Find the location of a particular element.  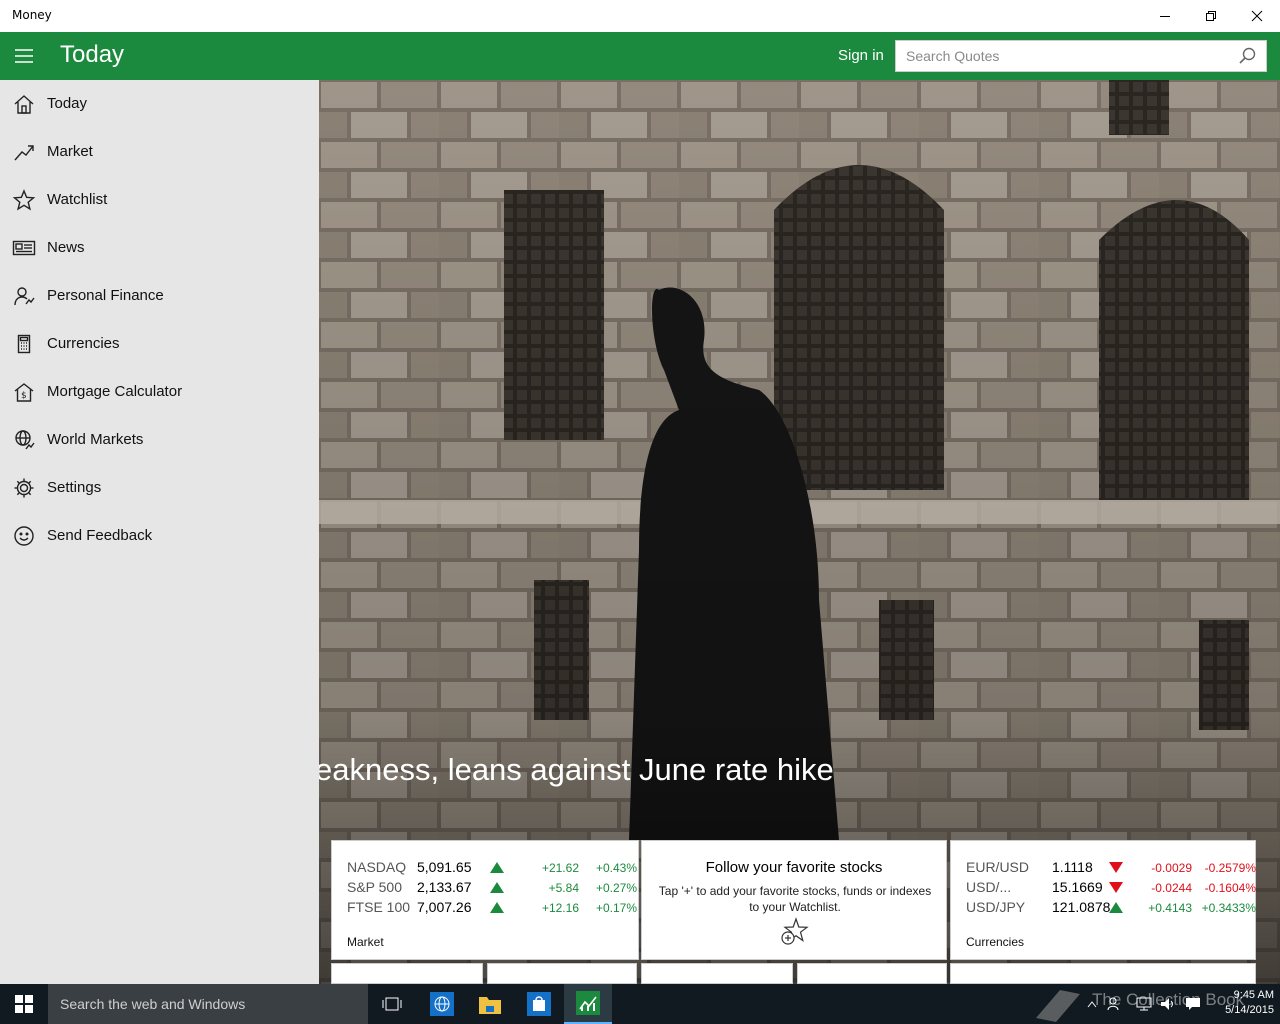

add-to-watchlist-icon is located at coordinates (794, 932).